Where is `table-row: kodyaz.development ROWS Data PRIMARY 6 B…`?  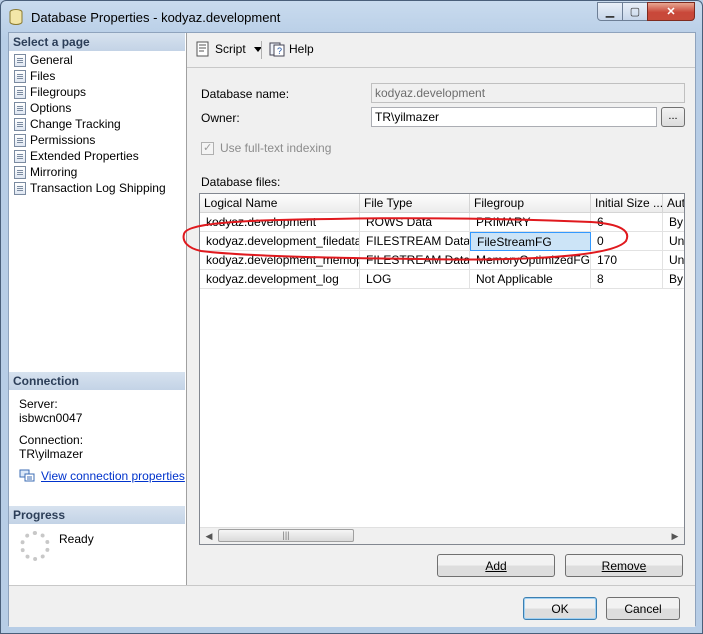
table-row: kodyaz.development ROWS Data PRIMARY 6 B… is located at coordinates (442, 222).